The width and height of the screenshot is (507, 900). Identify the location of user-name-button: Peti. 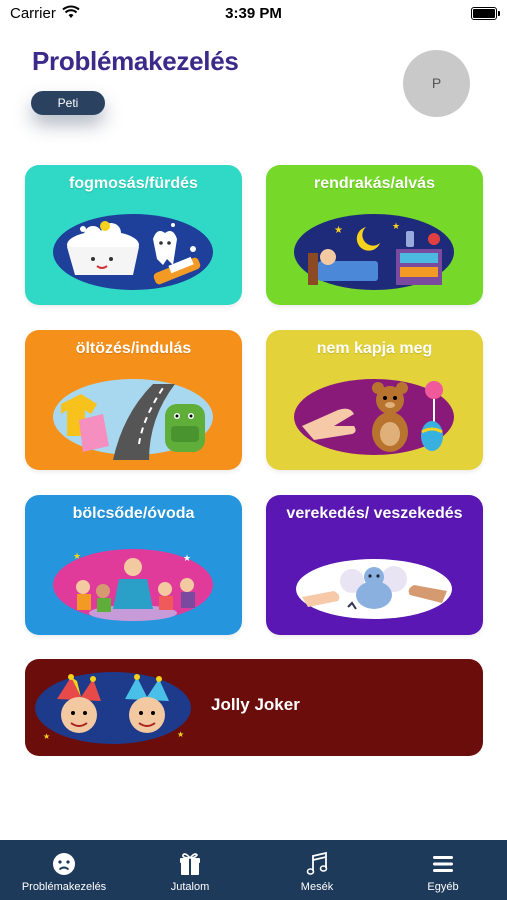
(68, 103).